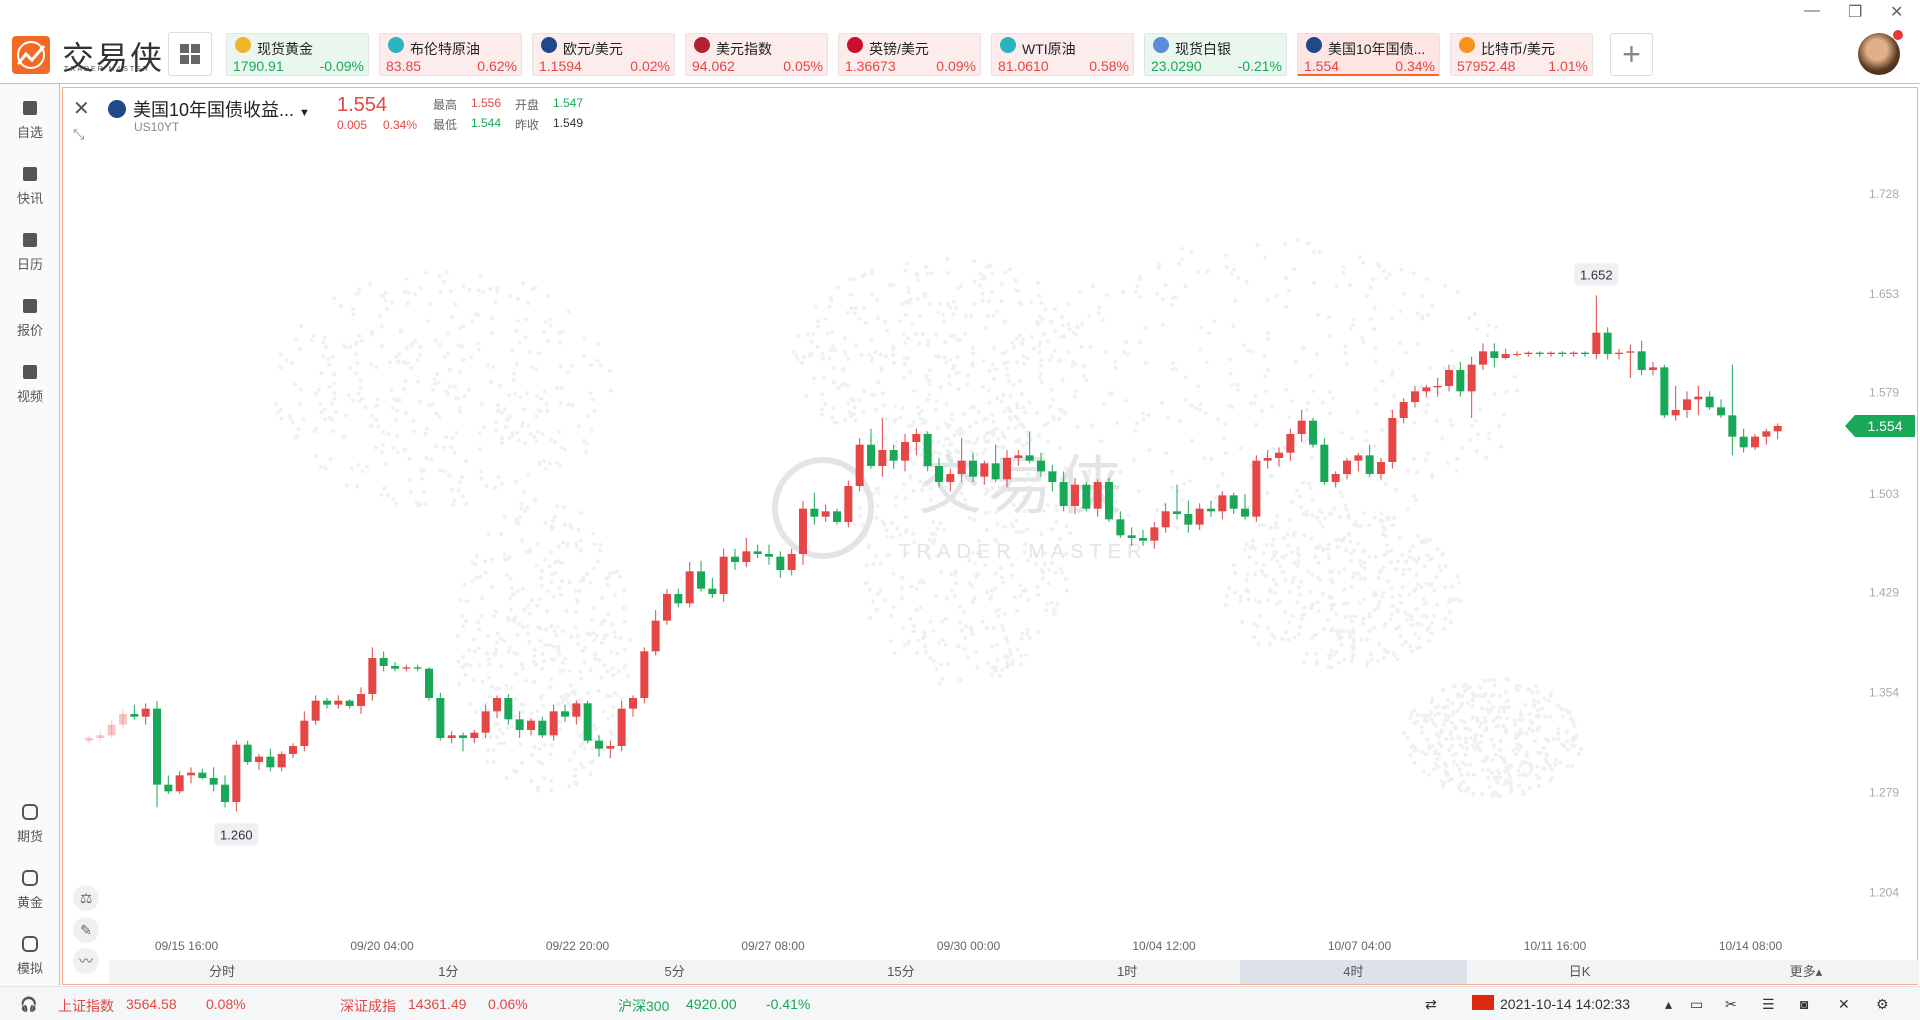 The height and width of the screenshot is (1020, 1920). Describe the element at coordinates (1768, 1004) in the screenshot. I see `menu-icon: ☰` at that location.